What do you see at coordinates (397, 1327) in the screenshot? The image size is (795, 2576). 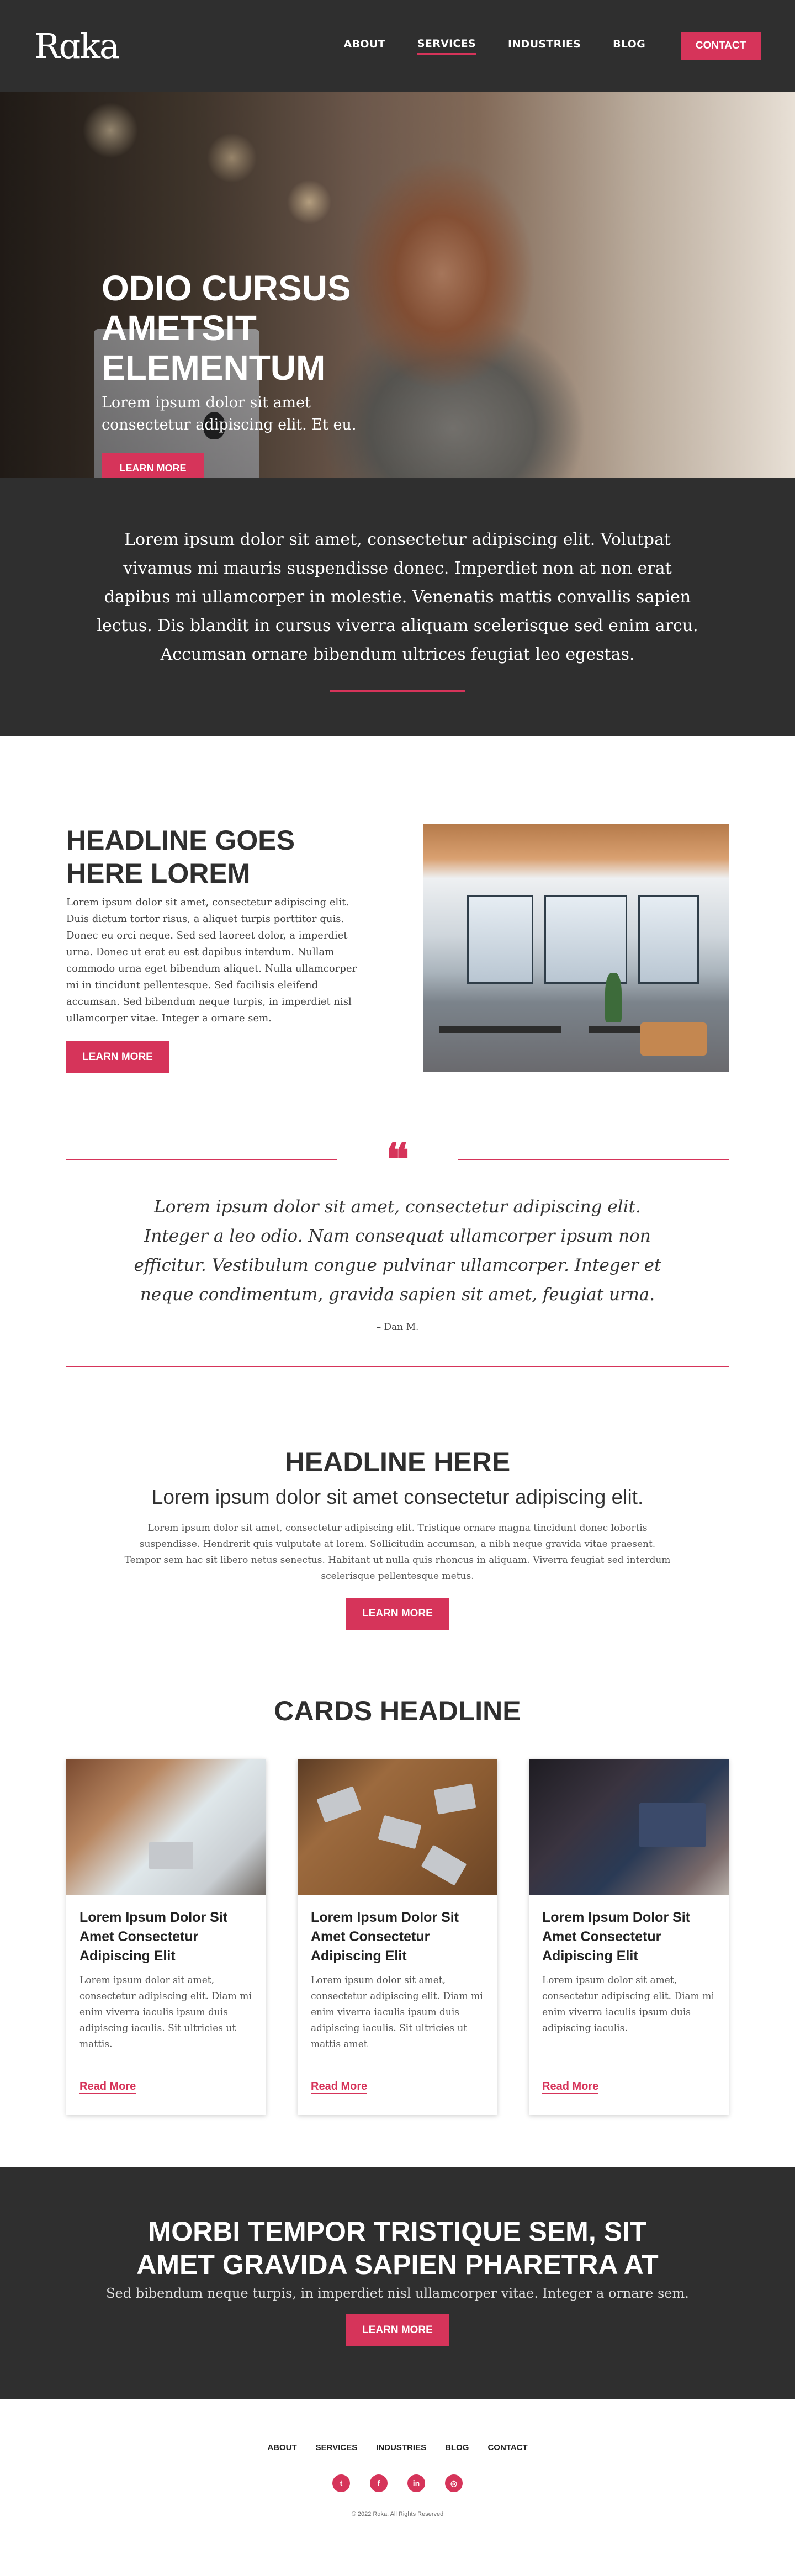 I see `quote-author: – Dan M.` at bounding box center [397, 1327].